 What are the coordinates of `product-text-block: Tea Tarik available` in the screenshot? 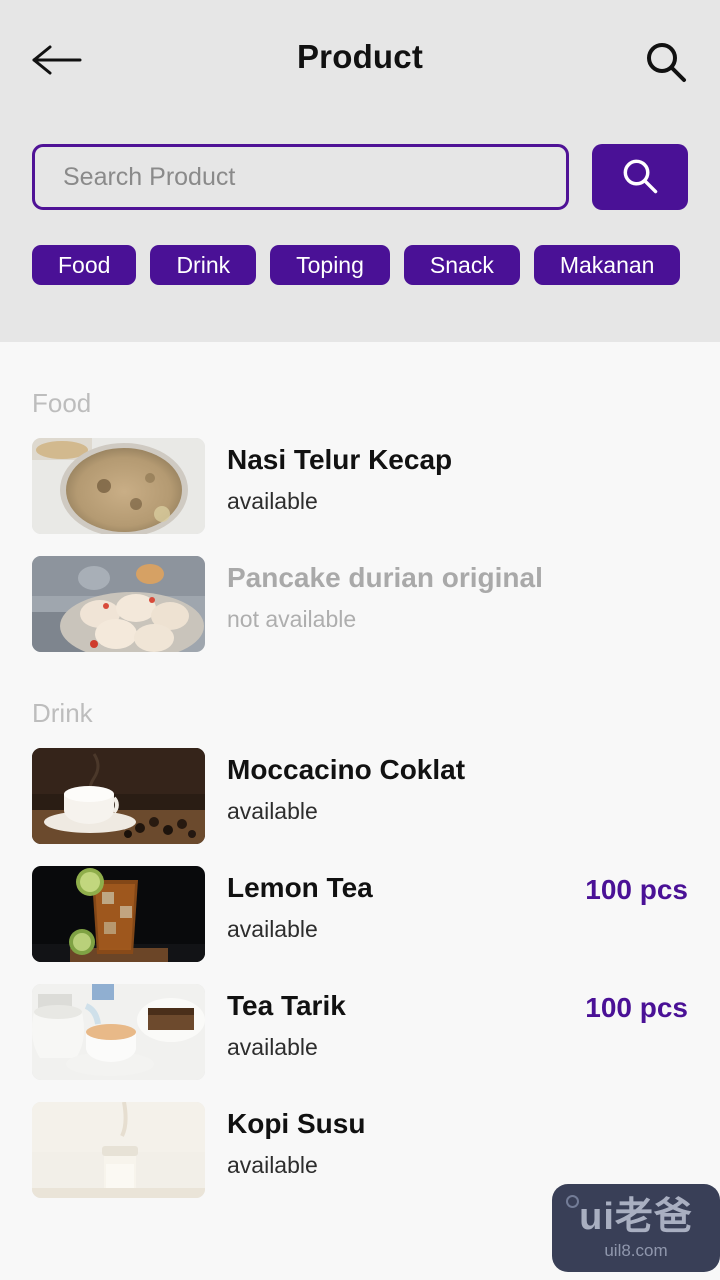 It's located at (406, 1022).